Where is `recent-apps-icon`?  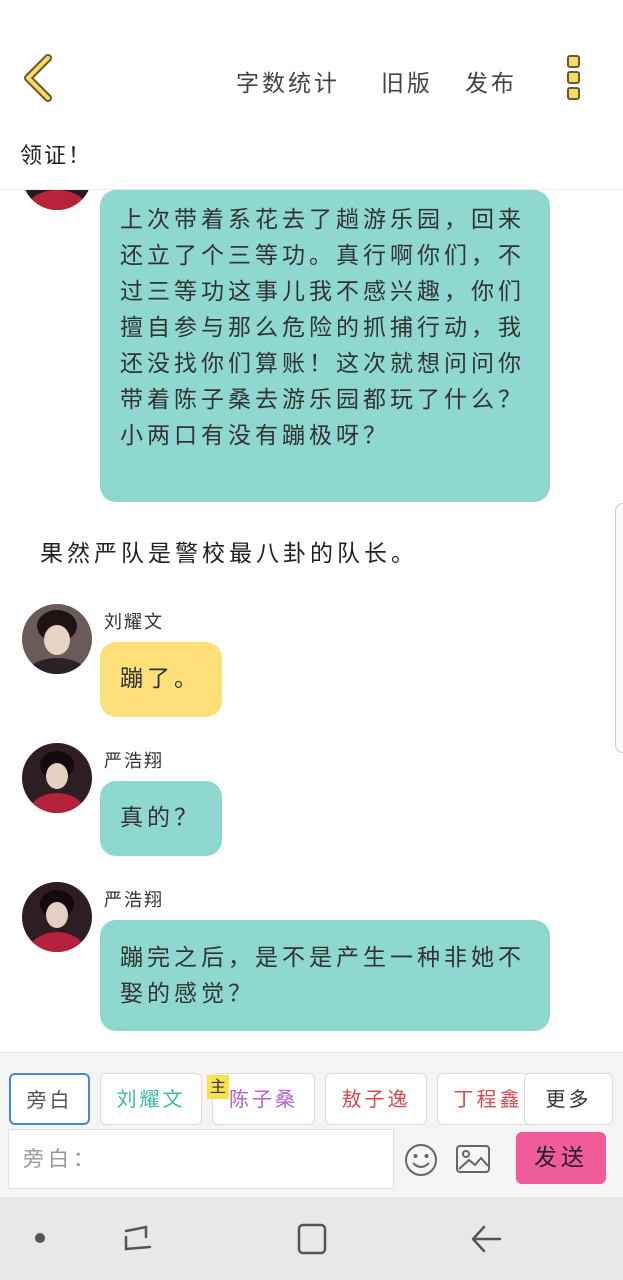 recent-apps-icon is located at coordinates (138, 1238).